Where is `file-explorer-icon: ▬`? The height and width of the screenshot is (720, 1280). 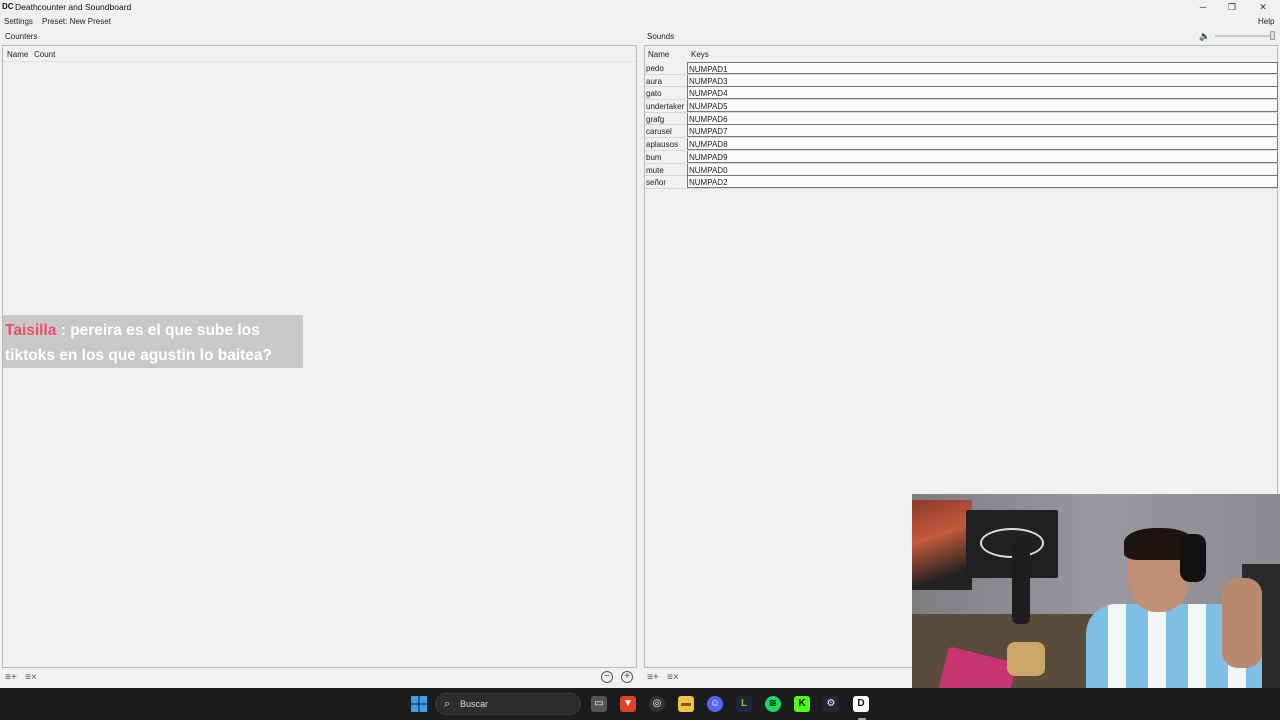
file-explorer-icon: ▬ is located at coordinates (686, 704).